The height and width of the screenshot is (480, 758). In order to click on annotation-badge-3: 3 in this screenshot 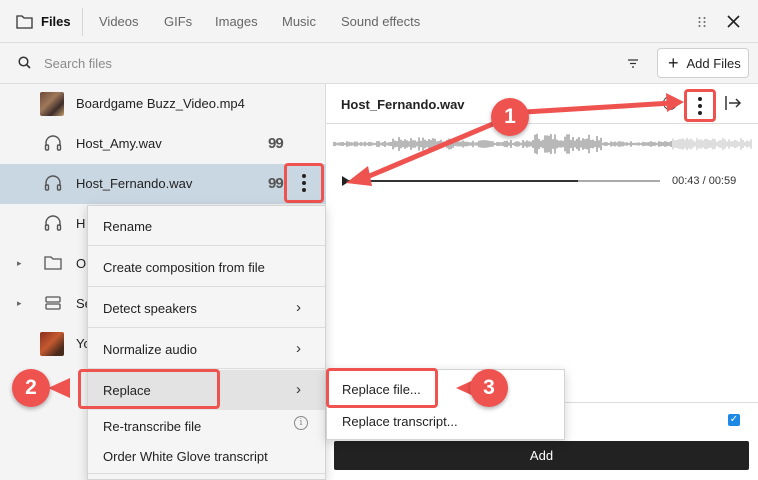, I will do `click(489, 388)`.